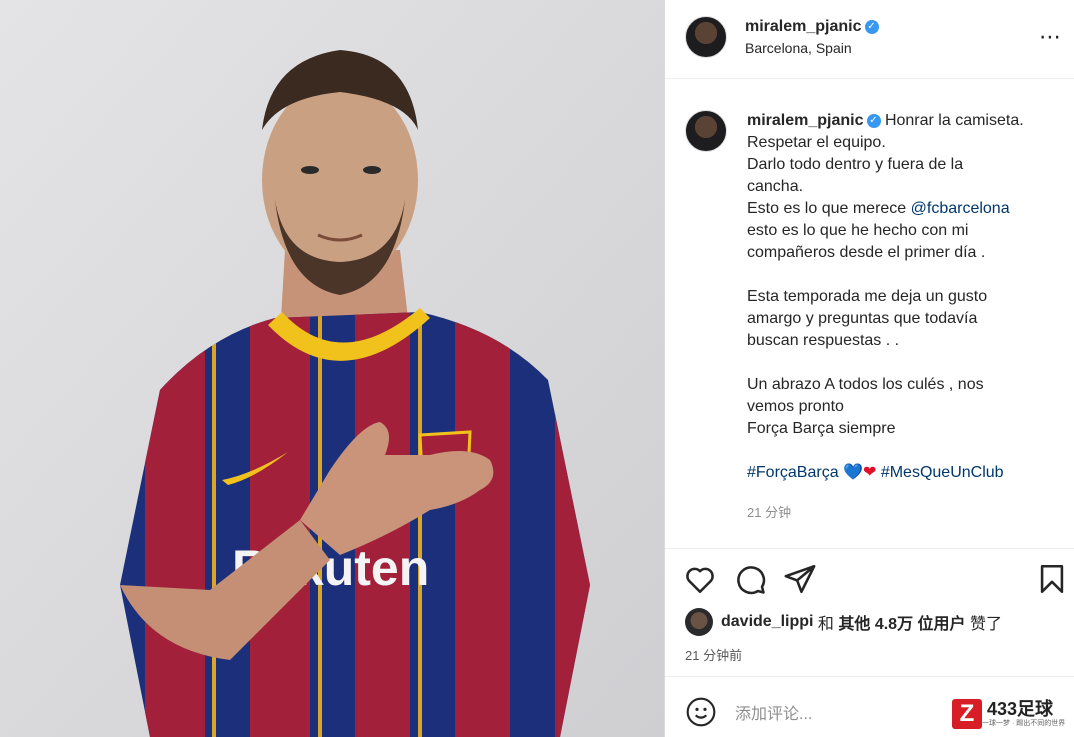  I want to click on hashtag-link: #MesQueUnClub, so click(942, 472).